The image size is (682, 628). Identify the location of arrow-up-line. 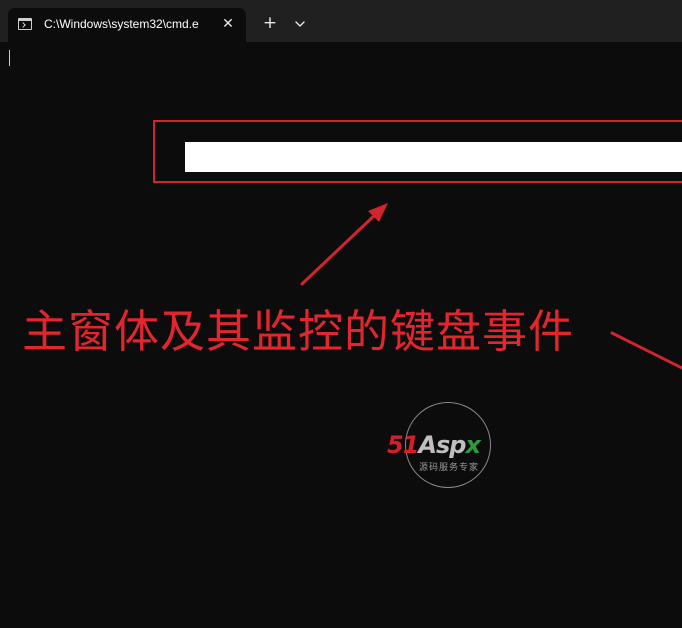
(340, 248).